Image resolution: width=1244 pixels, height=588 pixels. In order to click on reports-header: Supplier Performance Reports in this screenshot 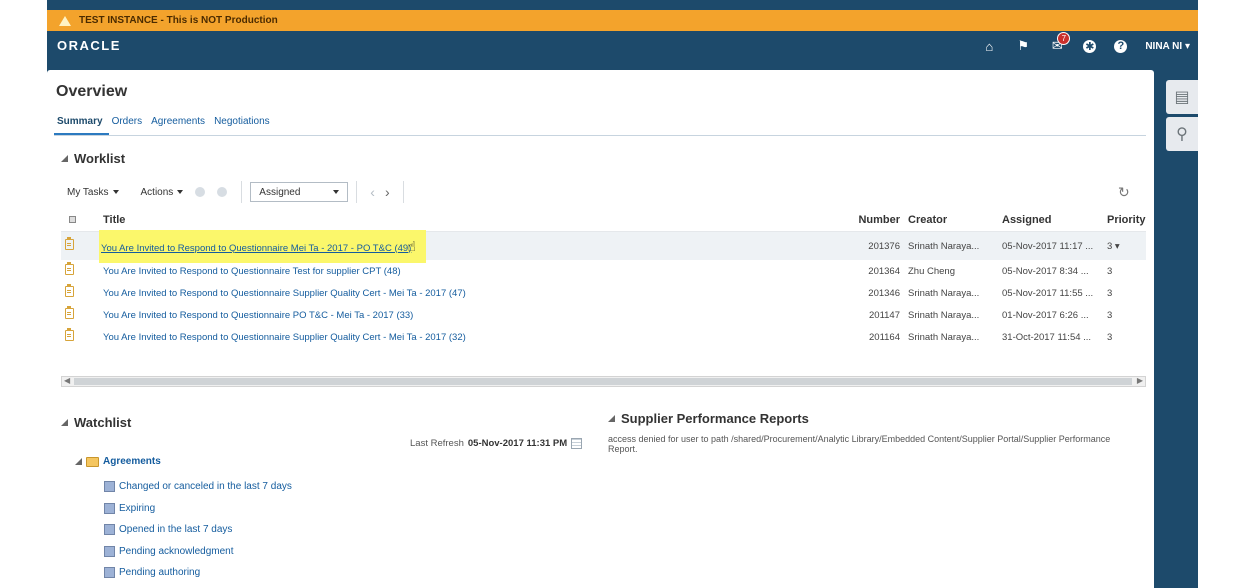, I will do `click(708, 418)`.